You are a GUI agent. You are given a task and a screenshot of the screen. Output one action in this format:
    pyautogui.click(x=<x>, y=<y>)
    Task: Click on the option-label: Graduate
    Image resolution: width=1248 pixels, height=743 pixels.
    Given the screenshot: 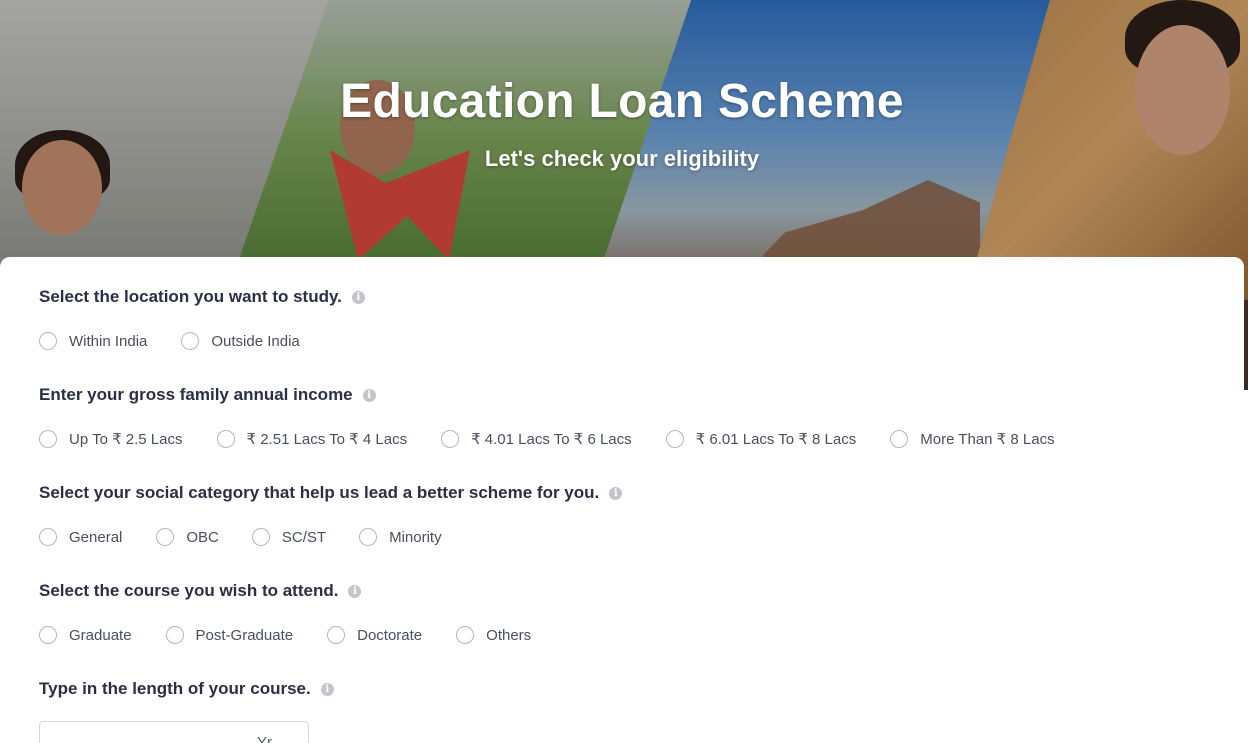 What is the action you would take?
    pyautogui.click(x=100, y=635)
    